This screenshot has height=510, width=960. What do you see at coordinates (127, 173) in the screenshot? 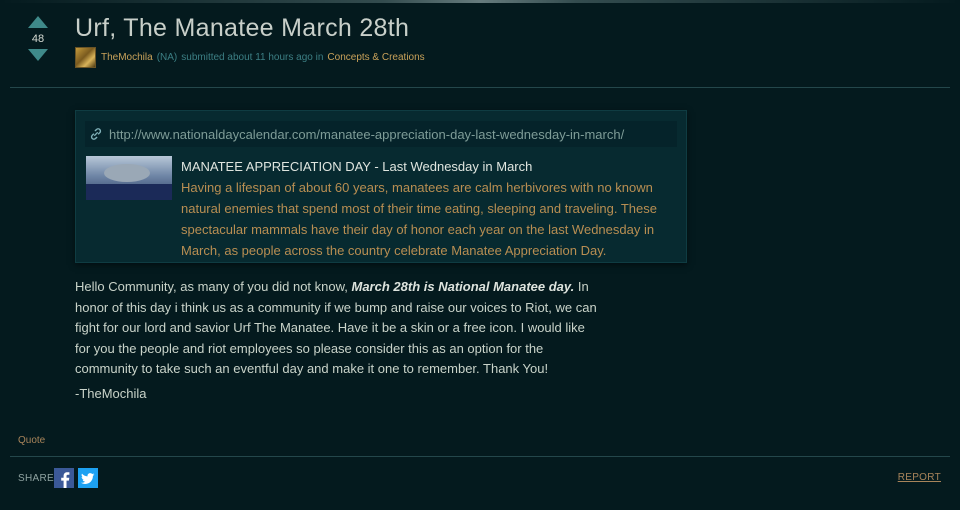
I see `manatee-image` at bounding box center [127, 173].